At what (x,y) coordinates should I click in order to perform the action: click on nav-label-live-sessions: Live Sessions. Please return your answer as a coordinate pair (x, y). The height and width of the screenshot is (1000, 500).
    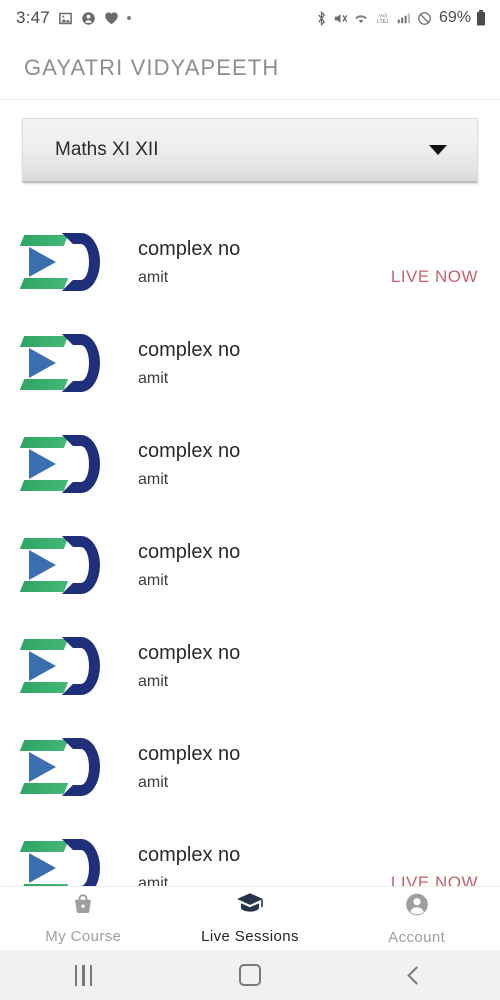
    Looking at the image, I should click on (250, 936).